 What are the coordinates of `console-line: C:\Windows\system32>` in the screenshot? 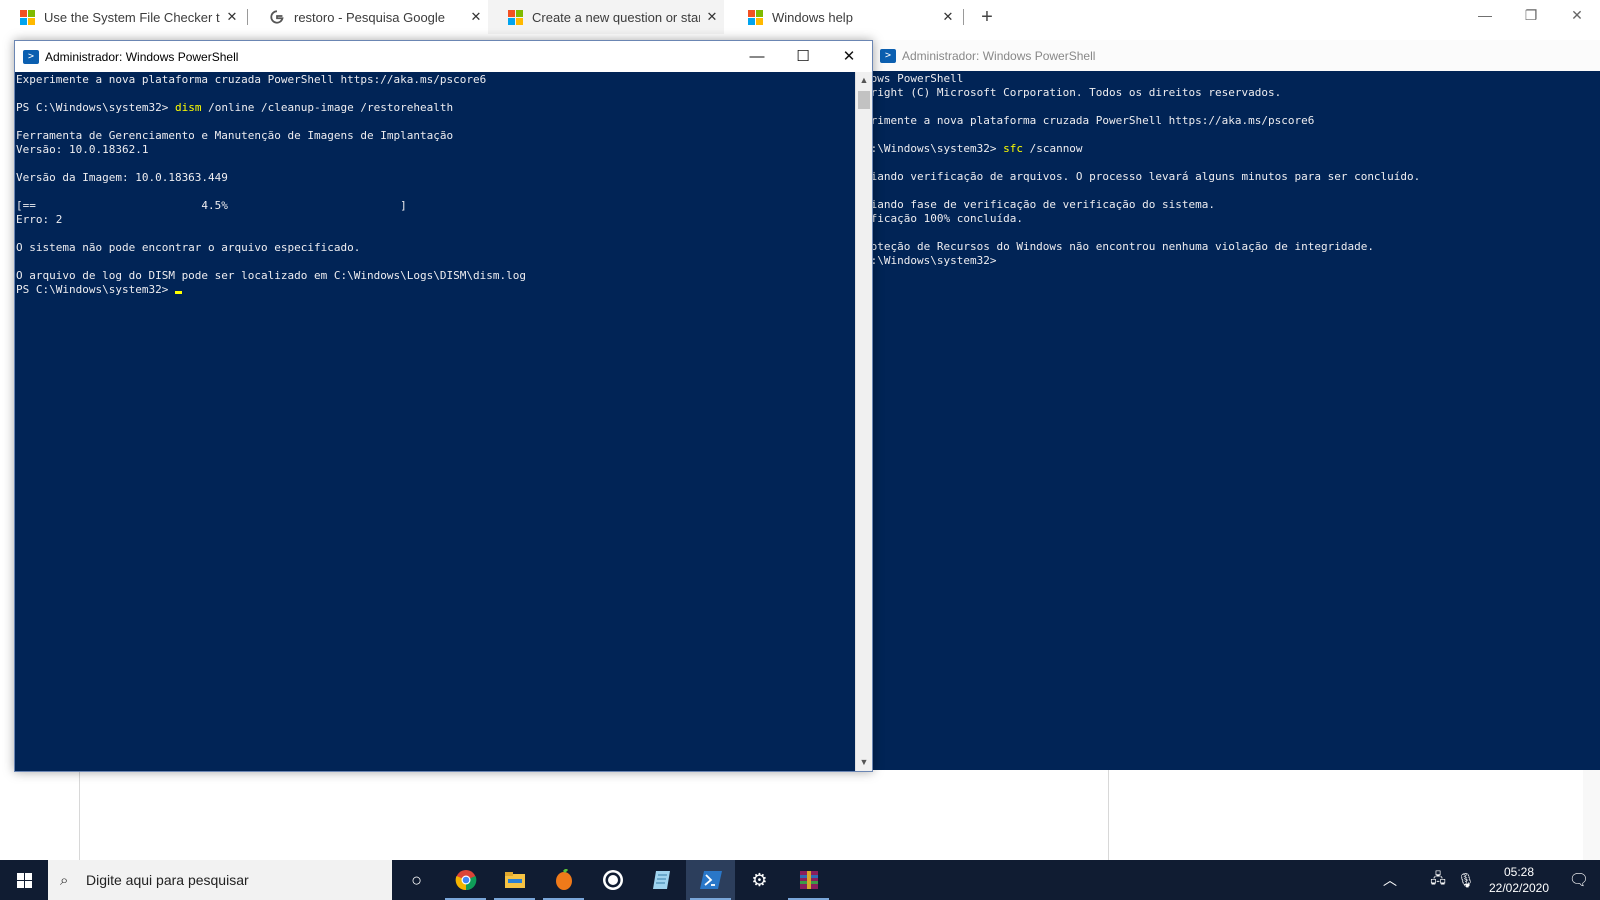 It's located at (1235, 261).